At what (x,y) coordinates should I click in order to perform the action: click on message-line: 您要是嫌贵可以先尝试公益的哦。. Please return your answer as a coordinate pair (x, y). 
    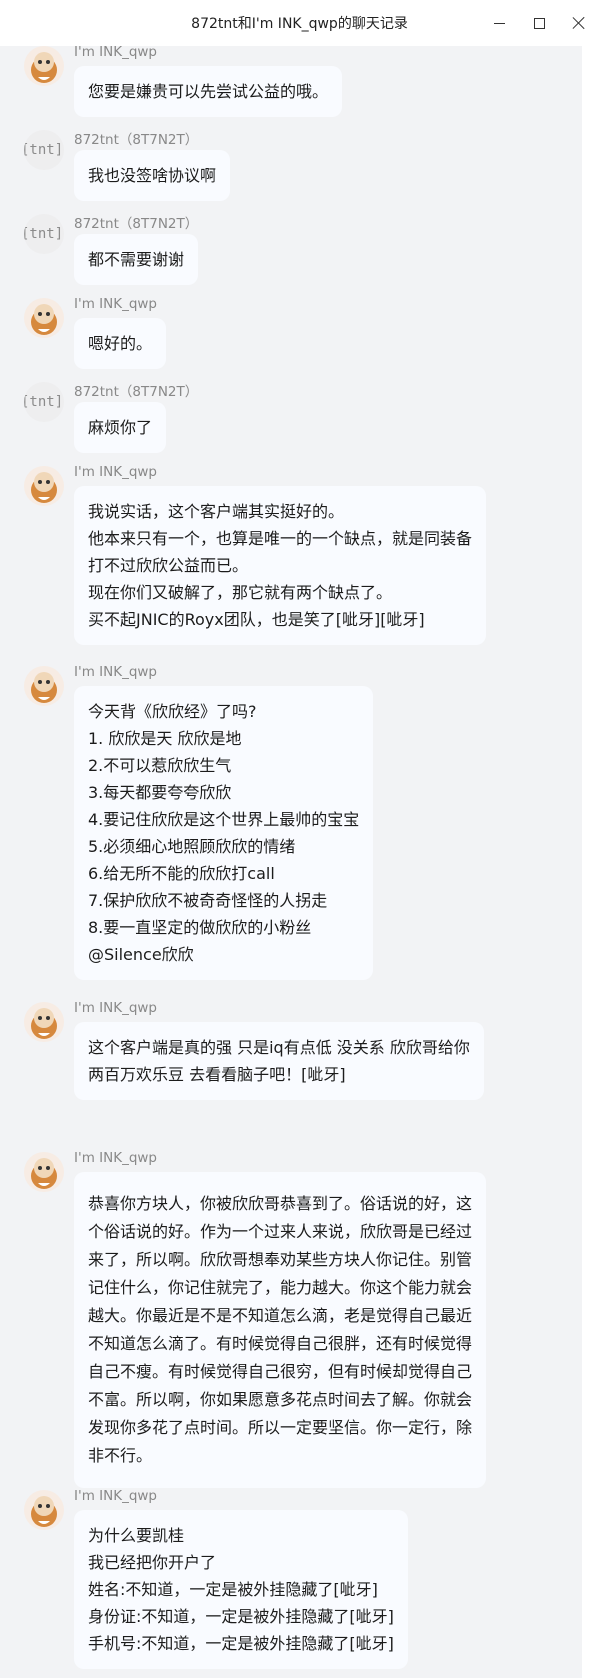
    Looking at the image, I should click on (208, 91).